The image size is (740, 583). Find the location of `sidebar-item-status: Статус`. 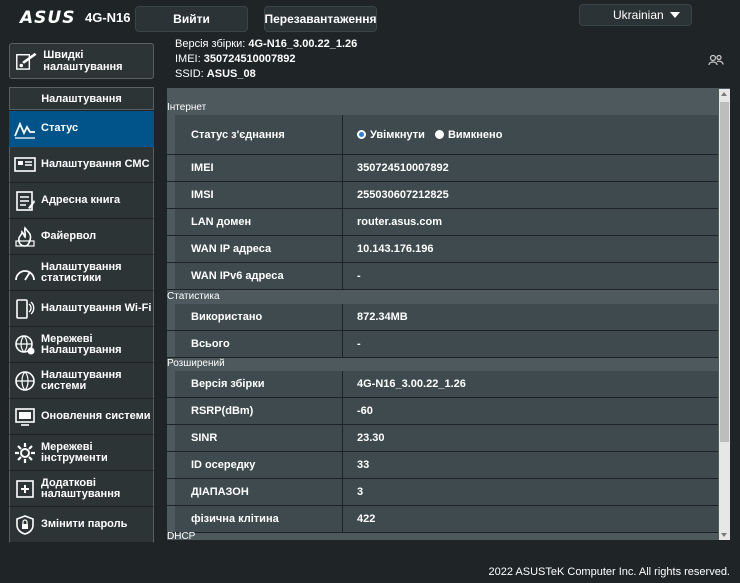

sidebar-item-status: Статус is located at coordinates (81, 129).